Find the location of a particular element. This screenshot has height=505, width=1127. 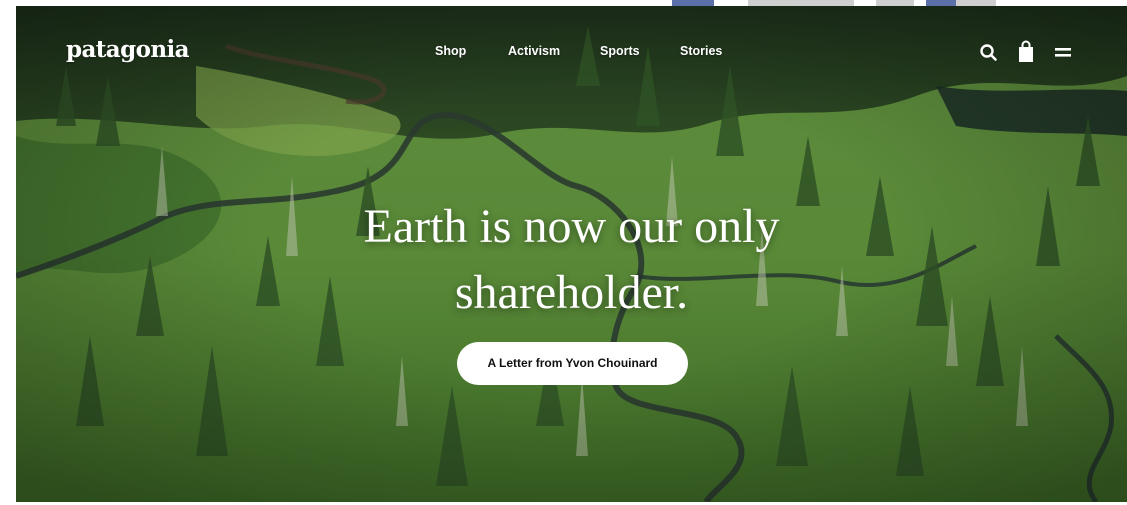

hero-headline-line-1: Earth is now our only is located at coordinates (571, 226).